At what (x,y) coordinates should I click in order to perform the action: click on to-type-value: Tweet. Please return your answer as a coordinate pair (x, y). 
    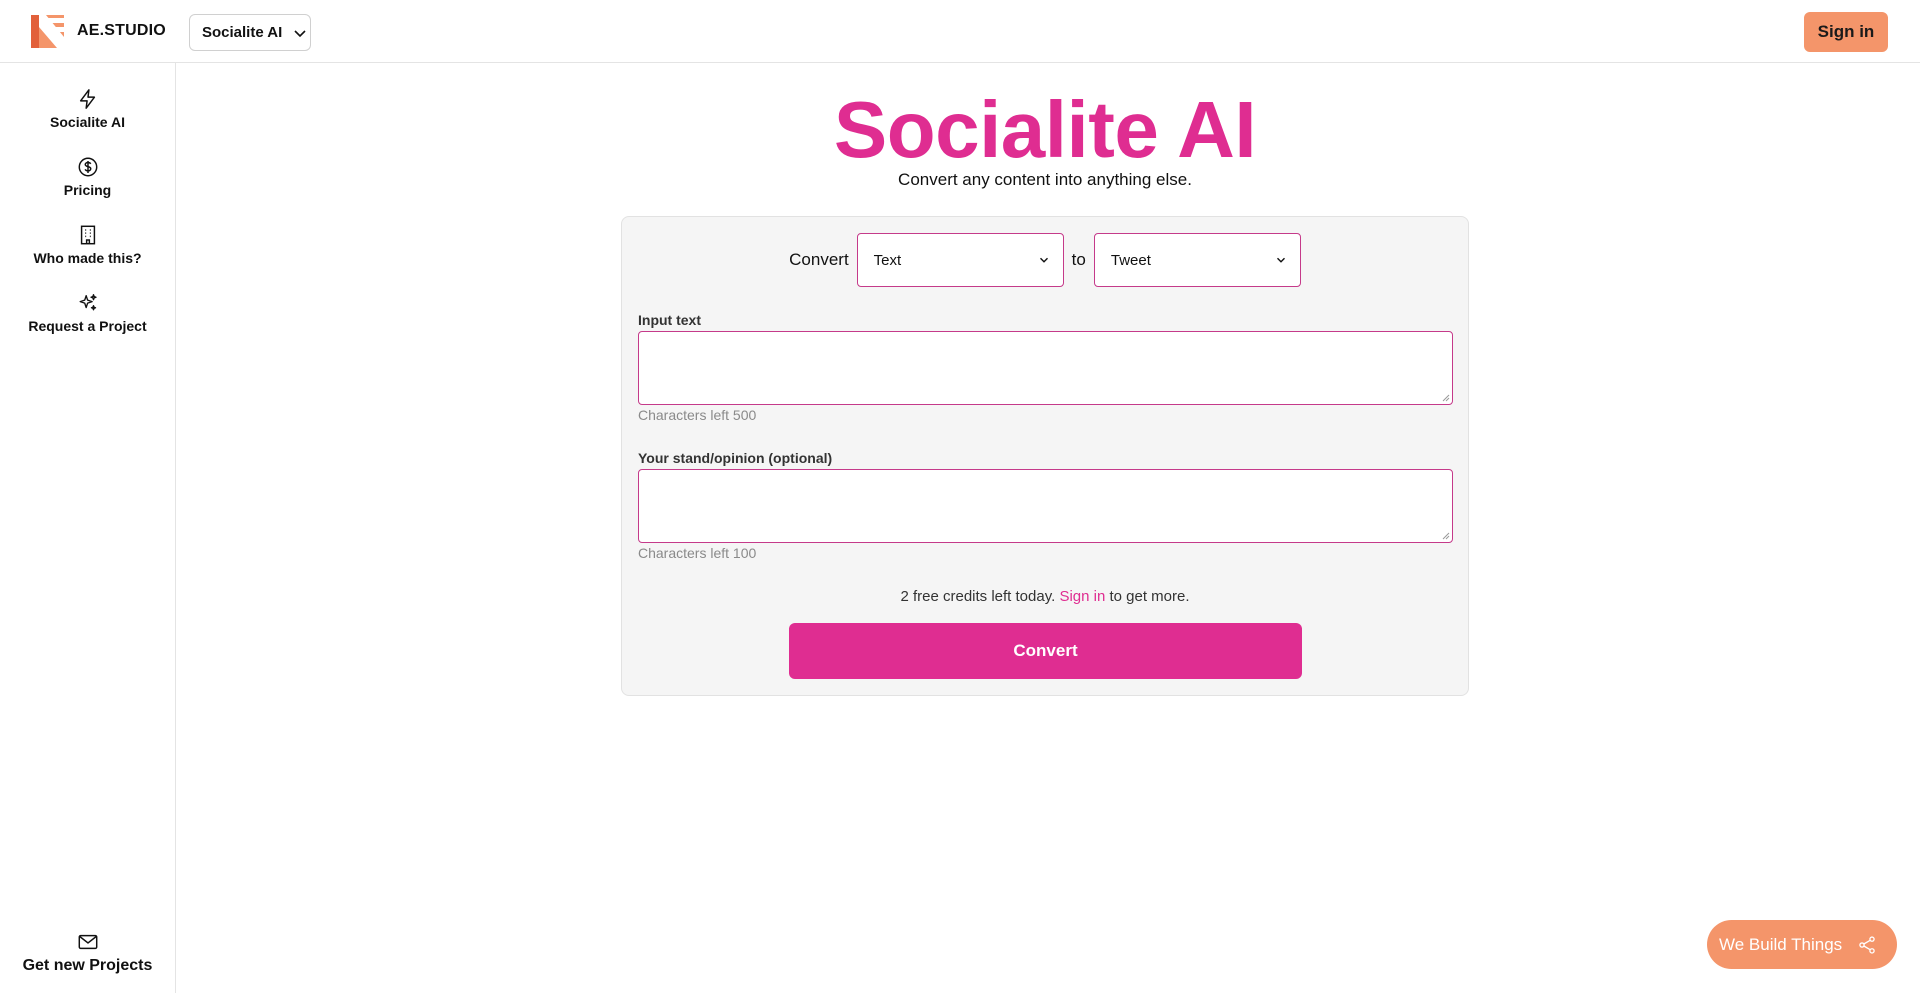
    Looking at the image, I should click on (1130, 260).